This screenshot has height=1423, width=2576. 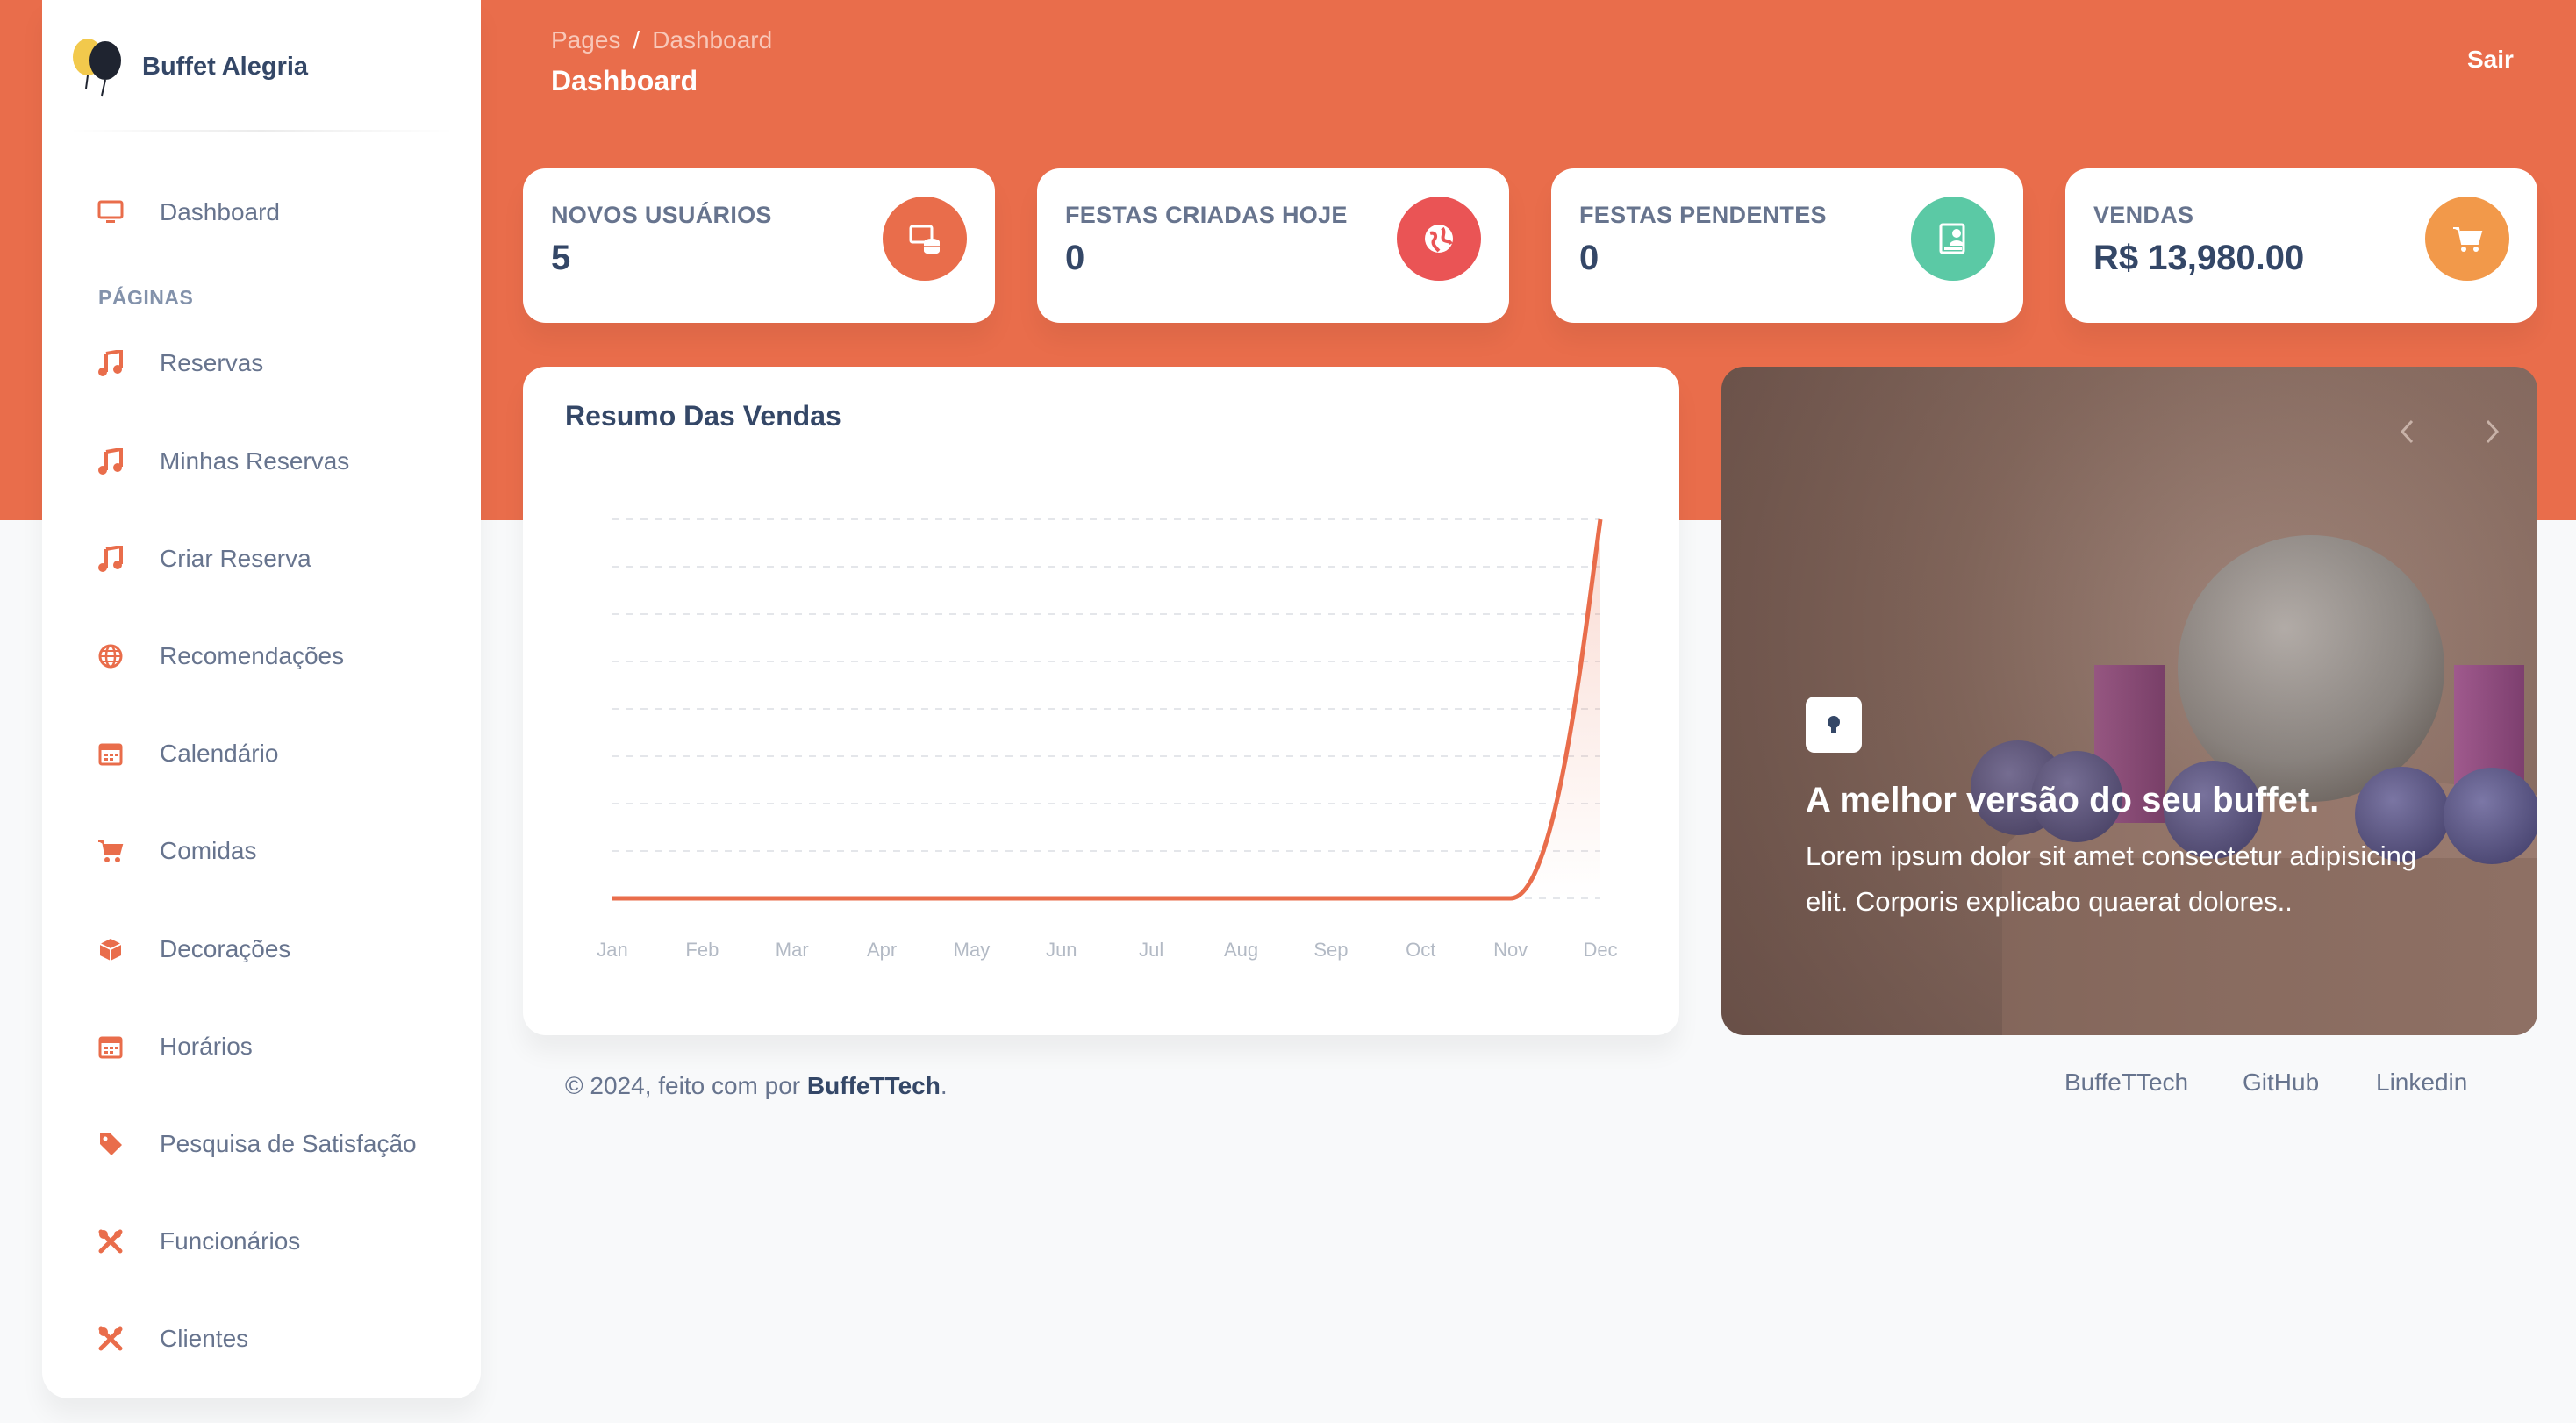 What do you see at coordinates (972, 950) in the screenshot?
I see `chart-x-tick-label: May` at bounding box center [972, 950].